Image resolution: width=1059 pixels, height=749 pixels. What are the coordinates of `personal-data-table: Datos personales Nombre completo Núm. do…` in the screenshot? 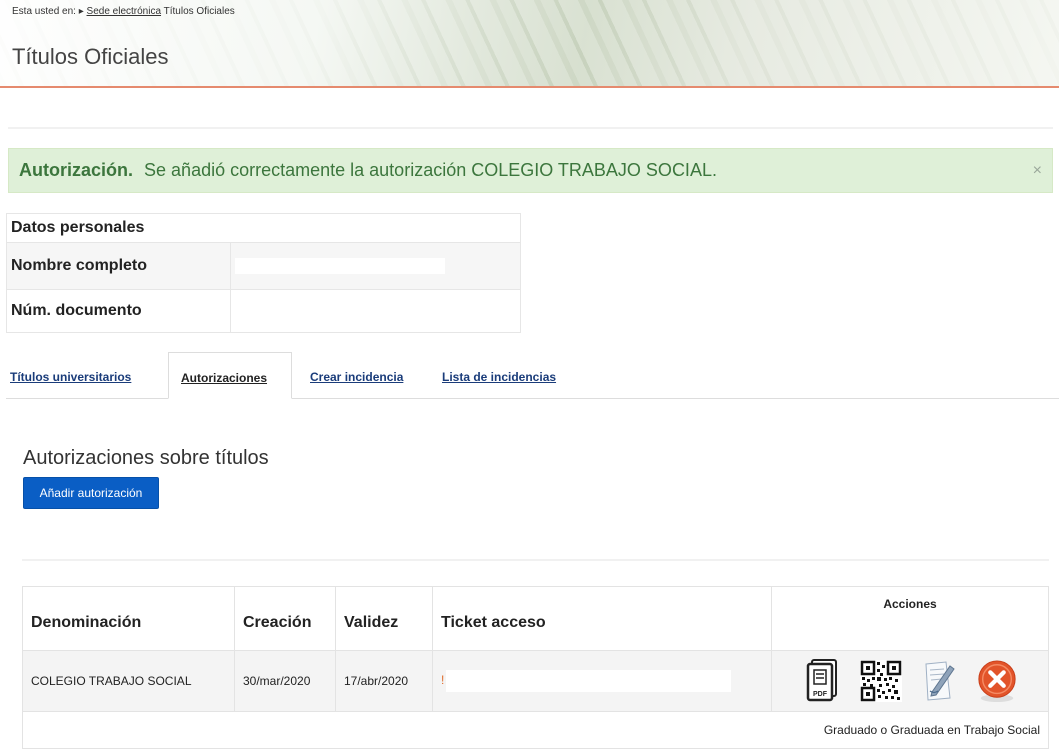 It's located at (263, 273).